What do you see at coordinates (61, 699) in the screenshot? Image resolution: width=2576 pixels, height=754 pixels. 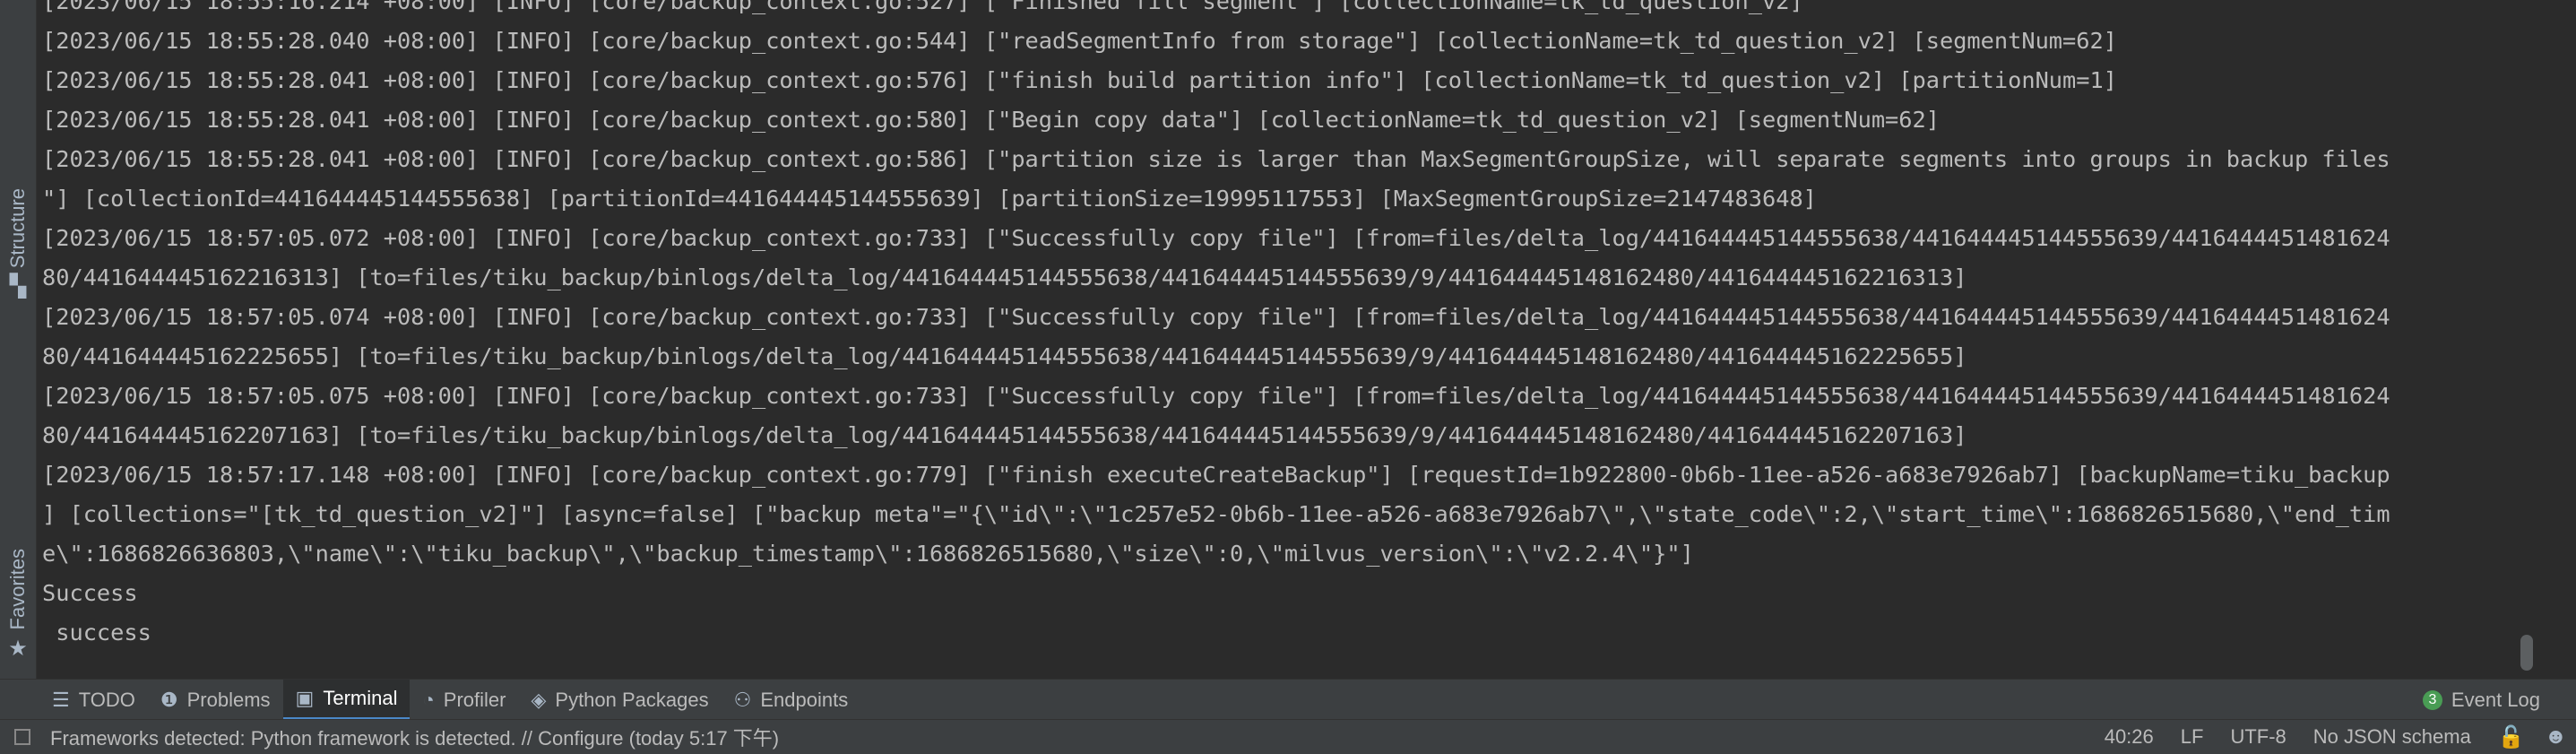 I see `list-icon: ☰` at bounding box center [61, 699].